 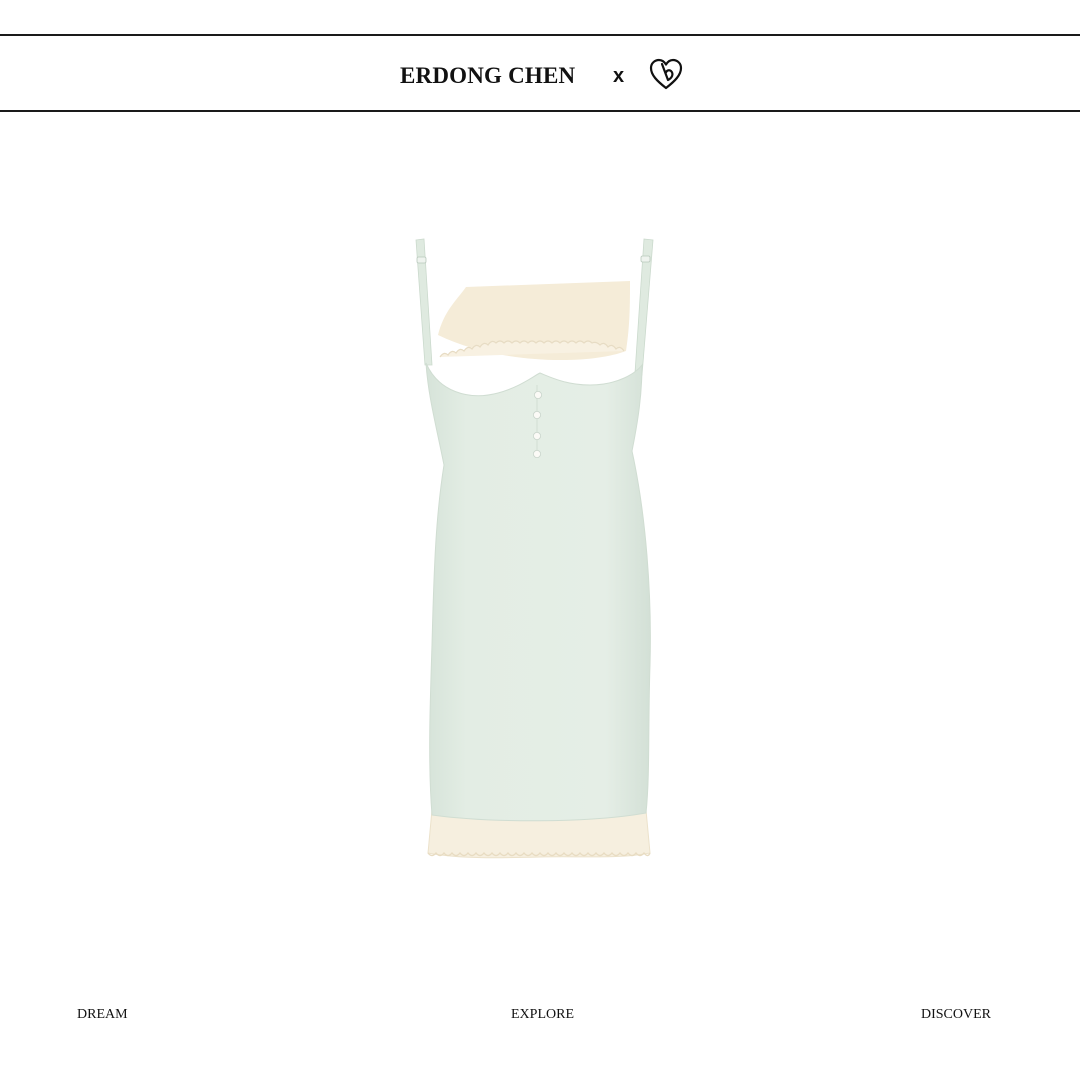 I want to click on site-header: ERDONG CHEN x, so click(x=540, y=73).